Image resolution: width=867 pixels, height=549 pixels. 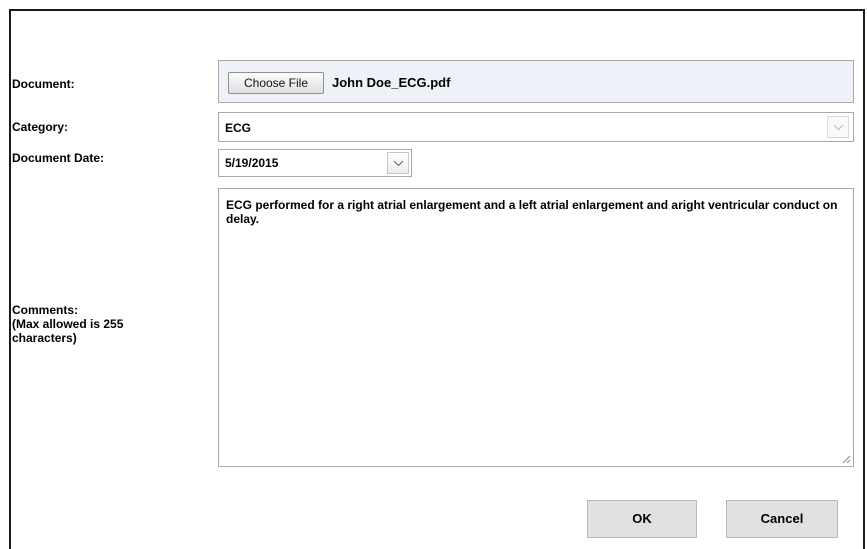 What do you see at coordinates (782, 519) in the screenshot?
I see `cancel-button: Cancel` at bounding box center [782, 519].